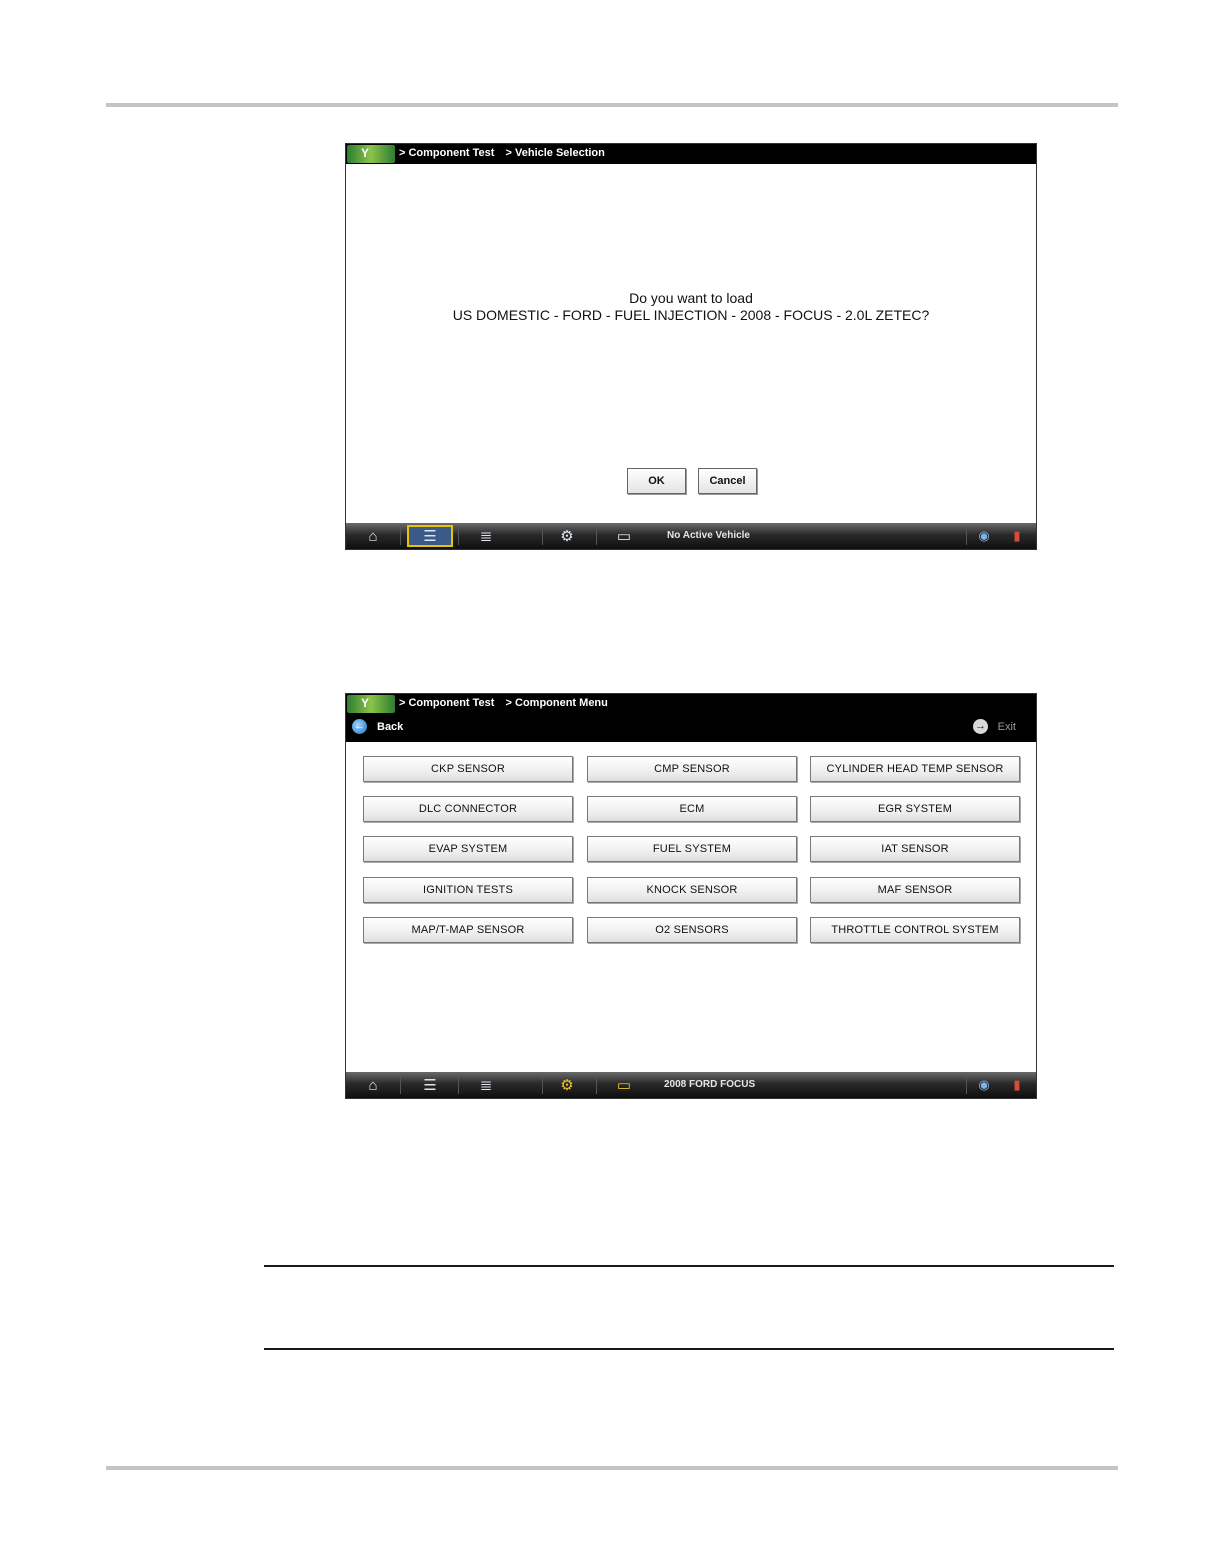 This screenshot has width=1206, height=1566. What do you see at coordinates (468, 809) in the screenshot?
I see `menu-button: DLC CONNECTOR` at bounding box center [468, 809].